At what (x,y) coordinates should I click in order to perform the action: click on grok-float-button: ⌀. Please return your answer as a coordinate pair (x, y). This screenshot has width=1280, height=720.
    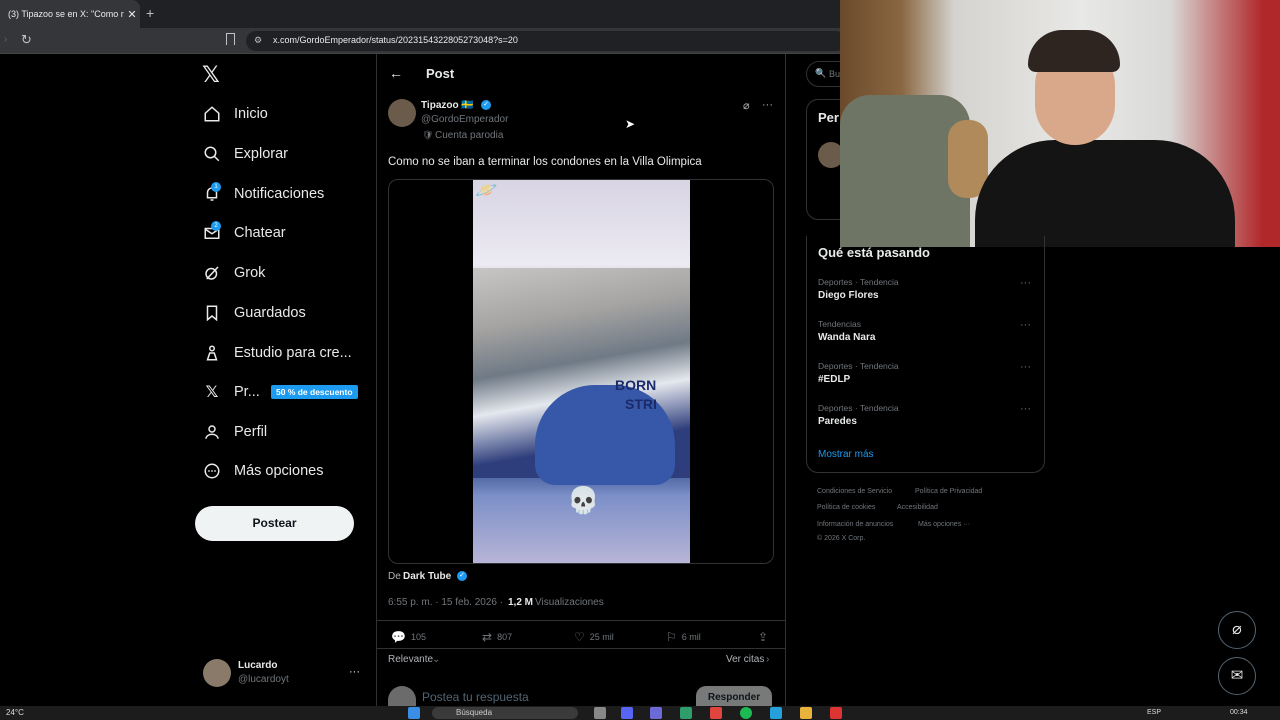
    Looking at the image, I should click on (1237, 630).